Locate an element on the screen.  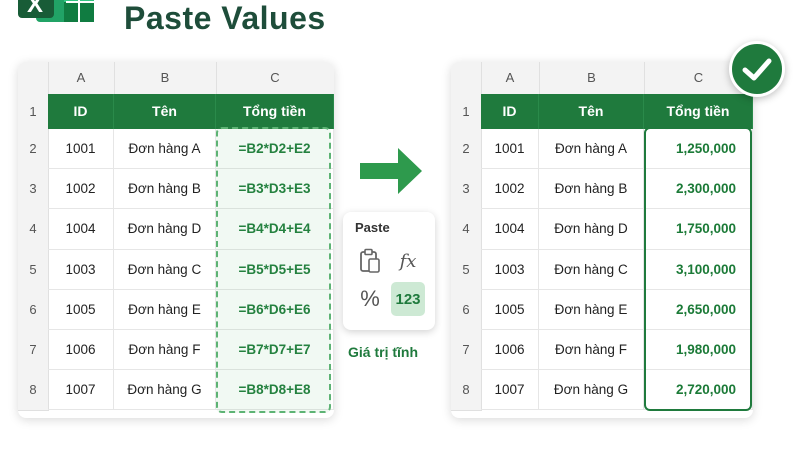
paste-values-caption: Giá trị tĩnh is located at coordinates (383, 352).